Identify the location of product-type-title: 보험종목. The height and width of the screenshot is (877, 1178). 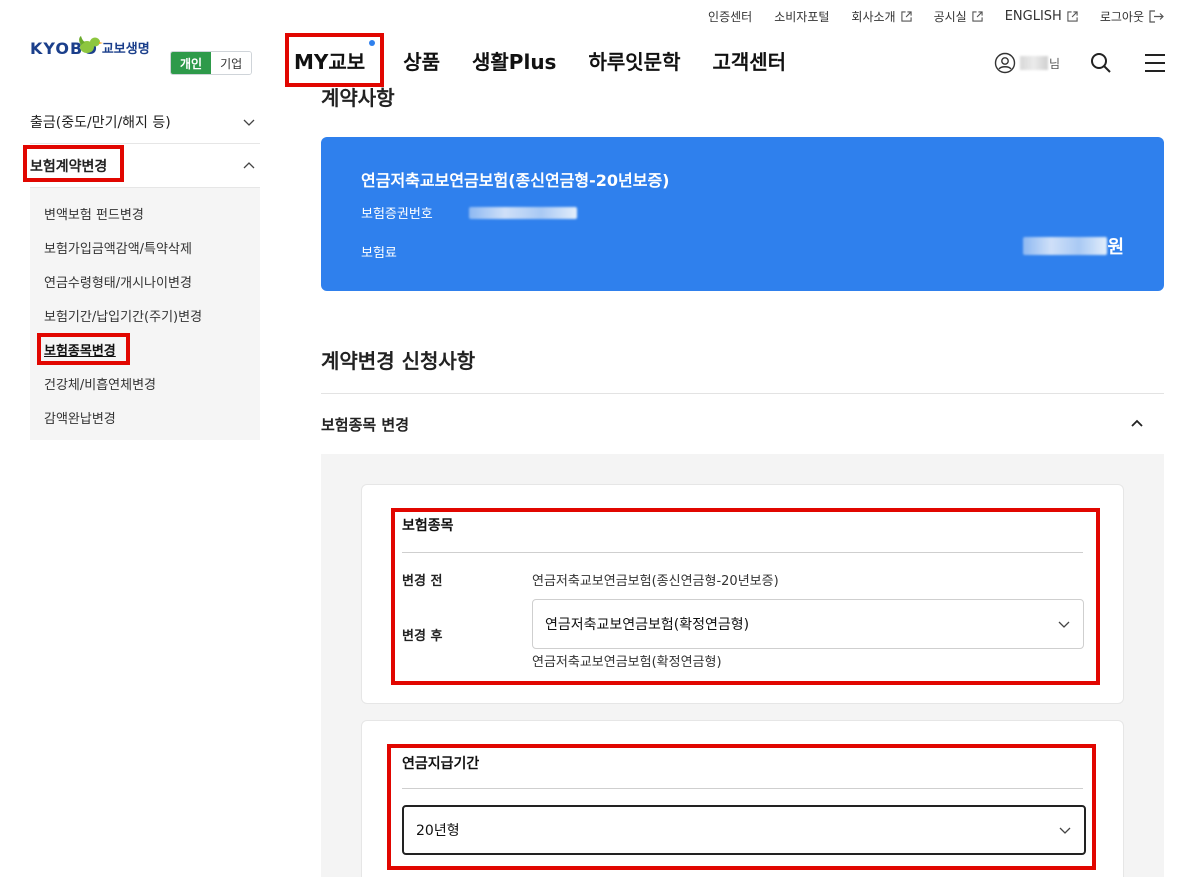
(428, 526).